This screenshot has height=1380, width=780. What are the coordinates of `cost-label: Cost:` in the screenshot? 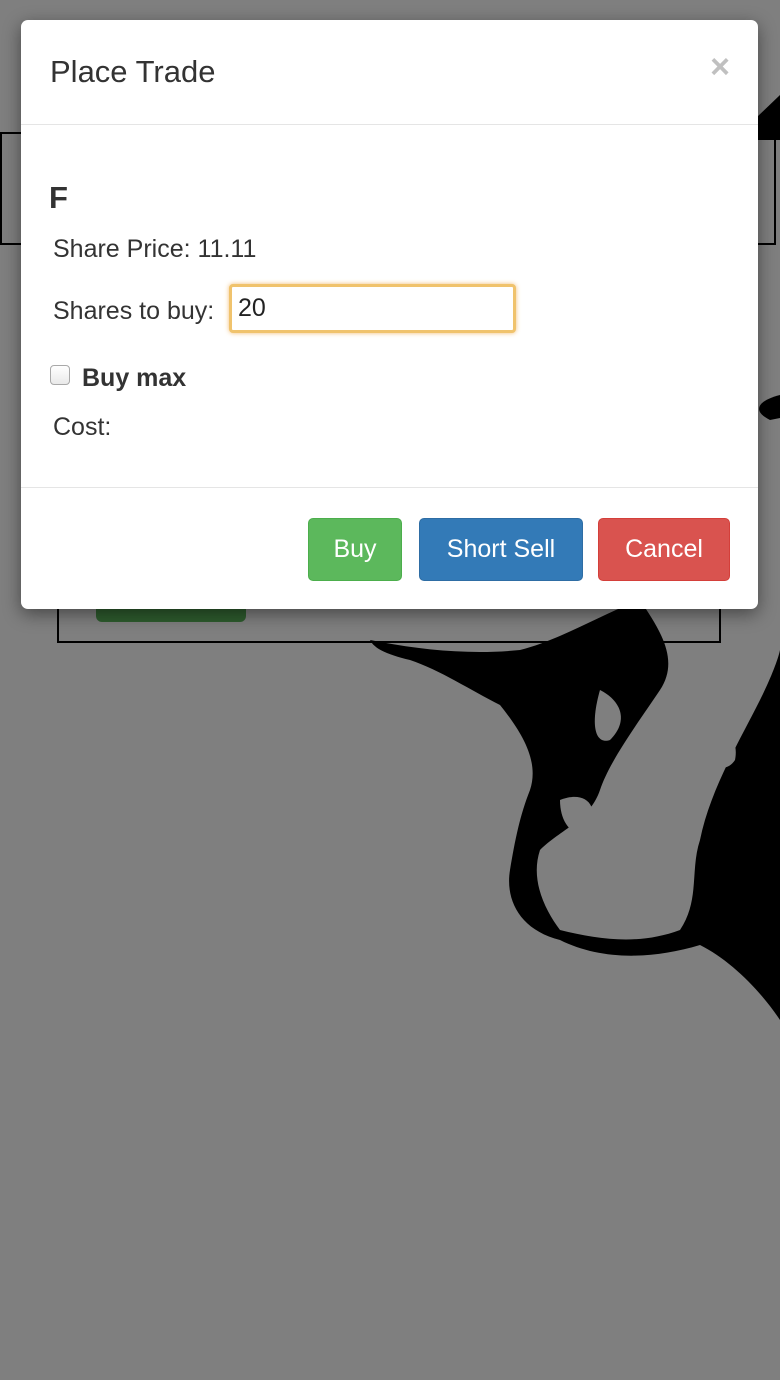 It's located at (82, 427).